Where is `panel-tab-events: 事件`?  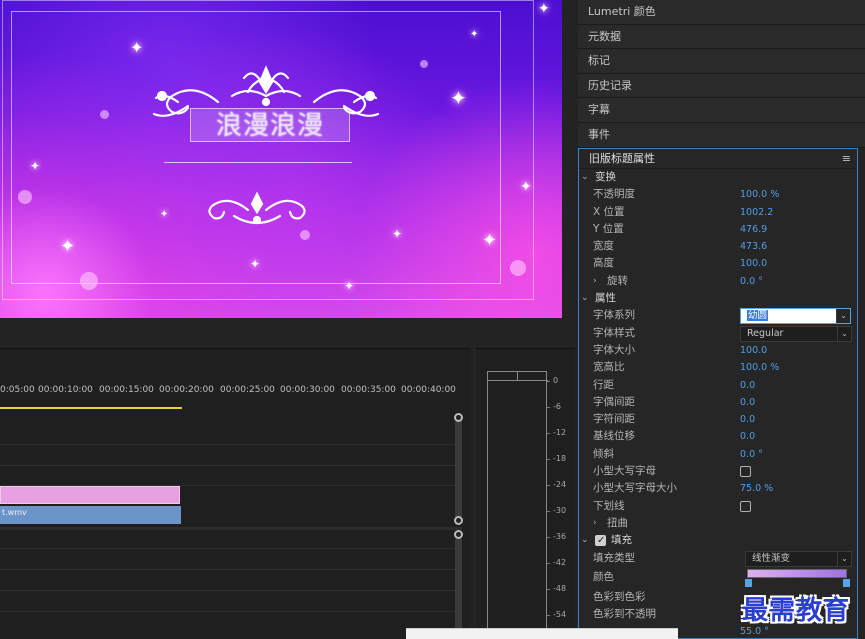 panel-tab-events: 事件 is located at coordinates (721, 135).